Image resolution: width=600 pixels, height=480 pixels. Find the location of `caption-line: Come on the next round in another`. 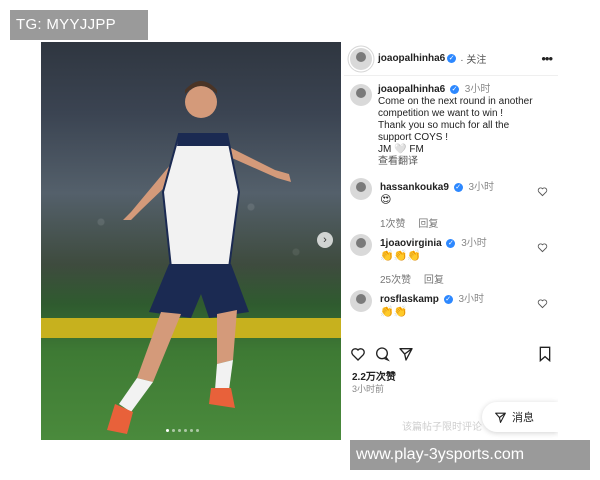

caption-line: Come on the next round in another is located at coordinates (455, 101).